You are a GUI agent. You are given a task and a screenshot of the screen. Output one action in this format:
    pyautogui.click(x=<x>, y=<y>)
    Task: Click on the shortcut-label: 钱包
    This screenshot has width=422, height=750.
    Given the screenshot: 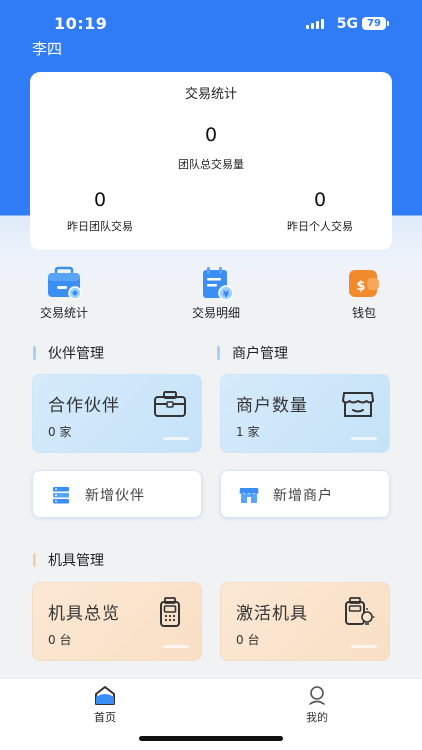 What is the action you would take?
    pyautogui.click(x=363, y=313)
    